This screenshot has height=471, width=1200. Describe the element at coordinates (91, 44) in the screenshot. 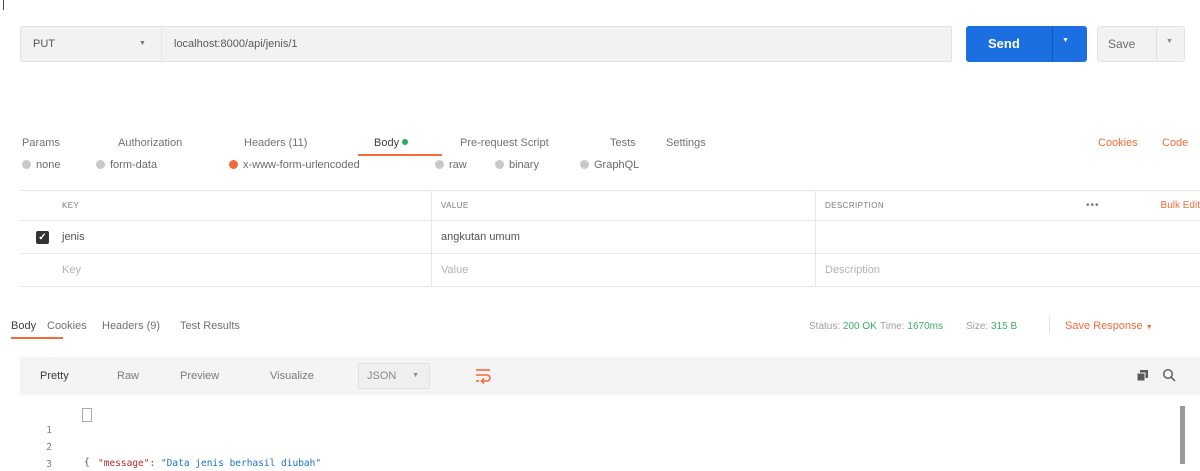

I see `method-select: PUT ▼` at that location.